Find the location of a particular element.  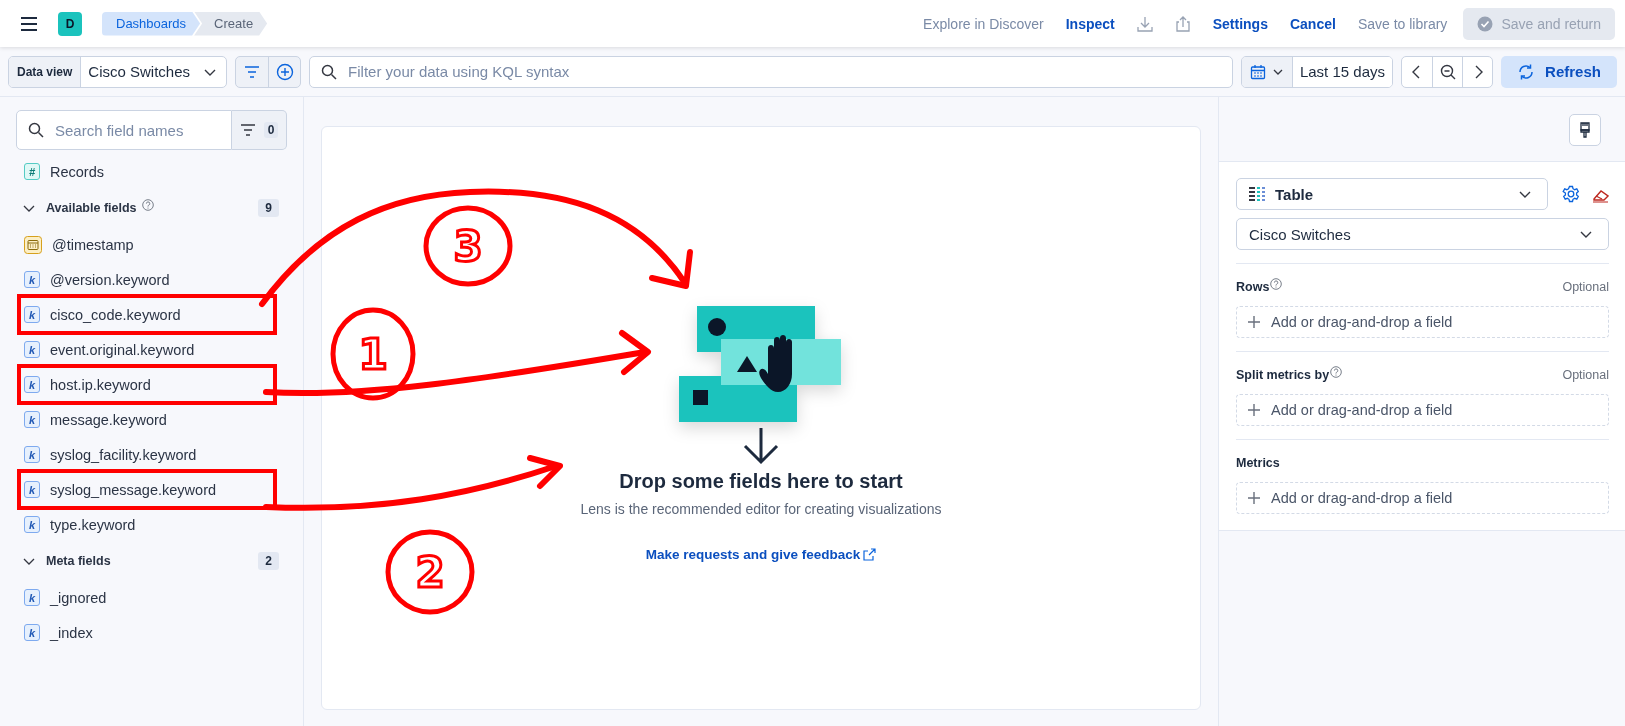

field-name: cisco_code.keyword is located at coordinates (115, 314).